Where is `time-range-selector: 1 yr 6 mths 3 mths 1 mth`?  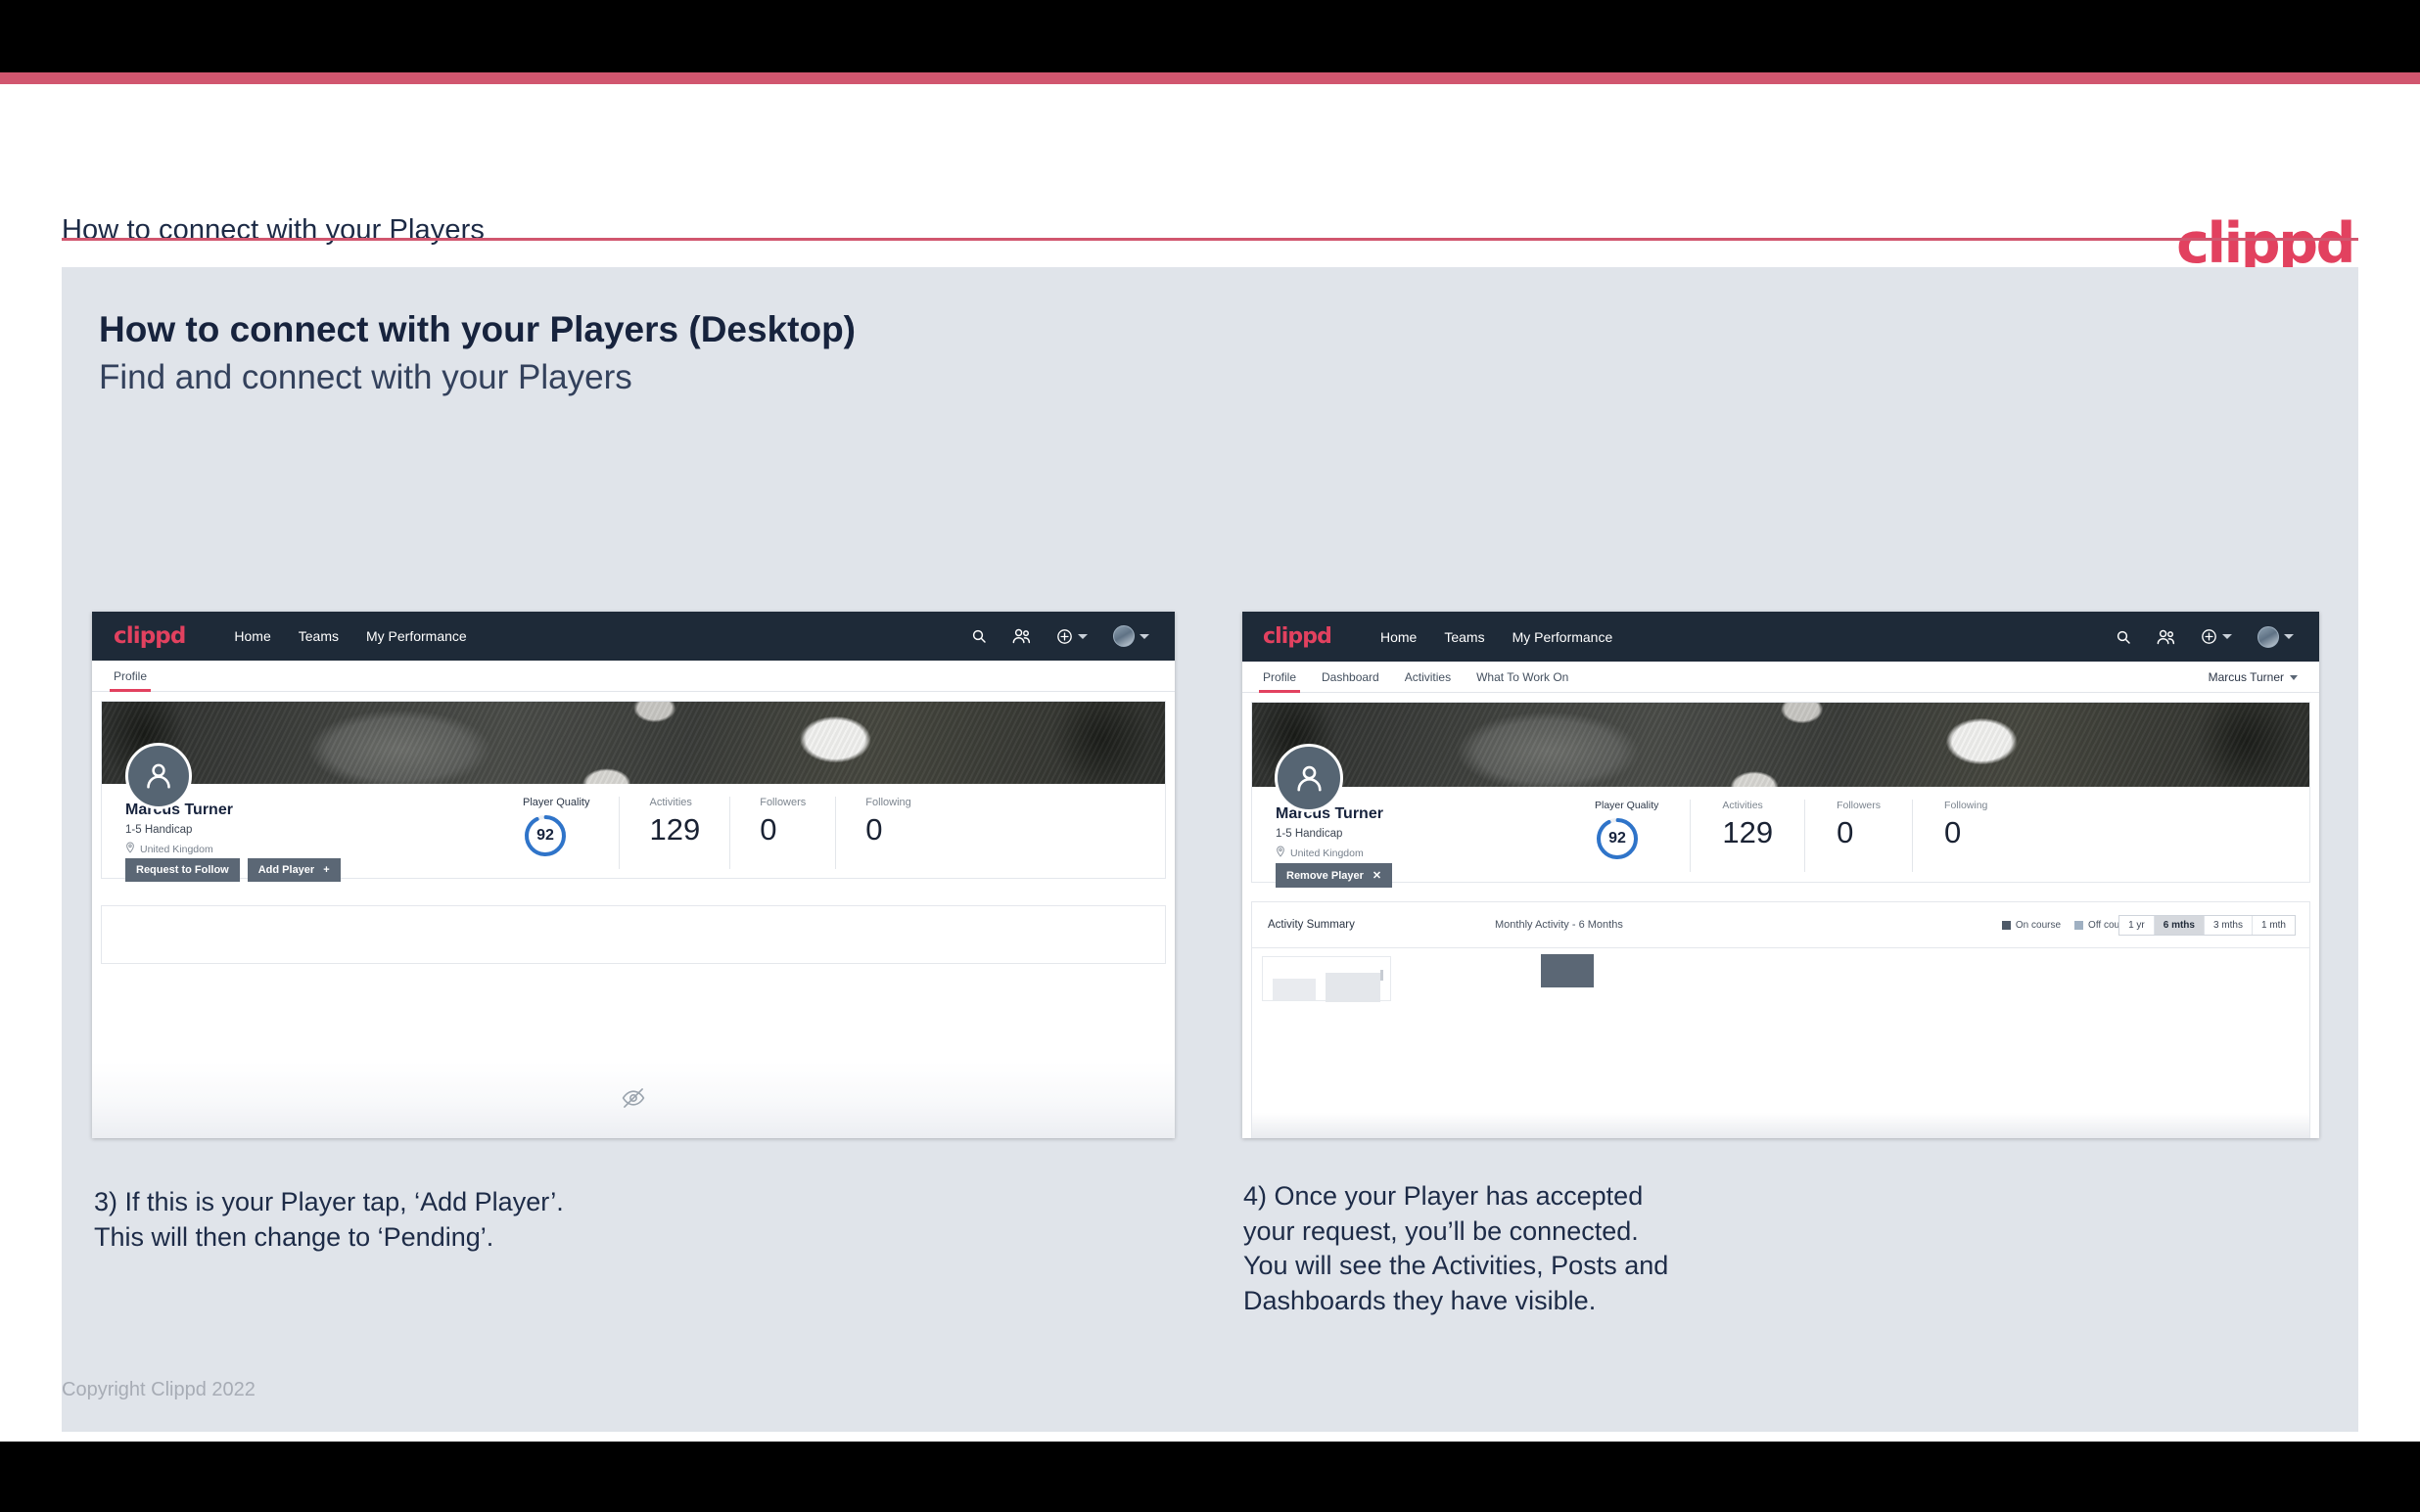
time-range-selector: 1 yr 6 mths 3 mths 1 mth is located at coordinates (2207, 925).